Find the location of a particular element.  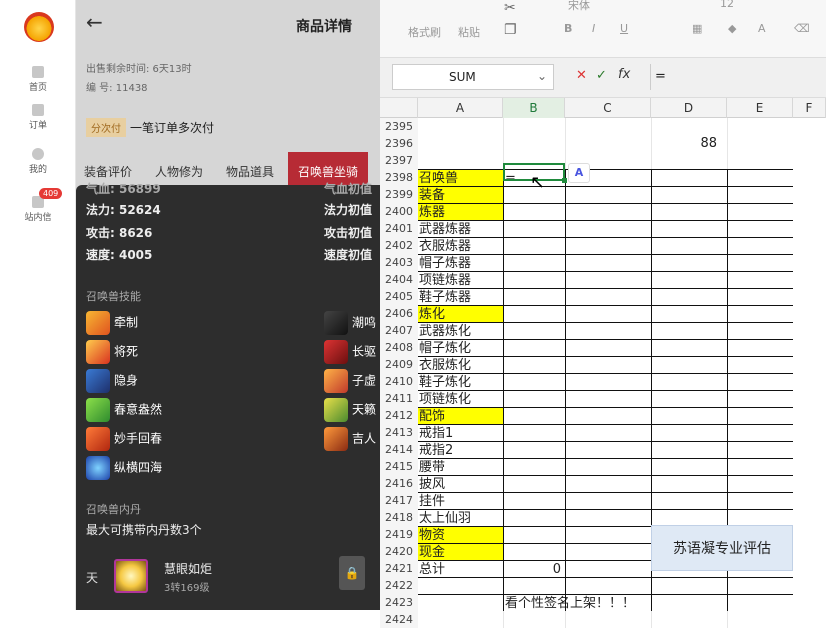

nav-mine: 我的 is located at coordinates (38, 161).